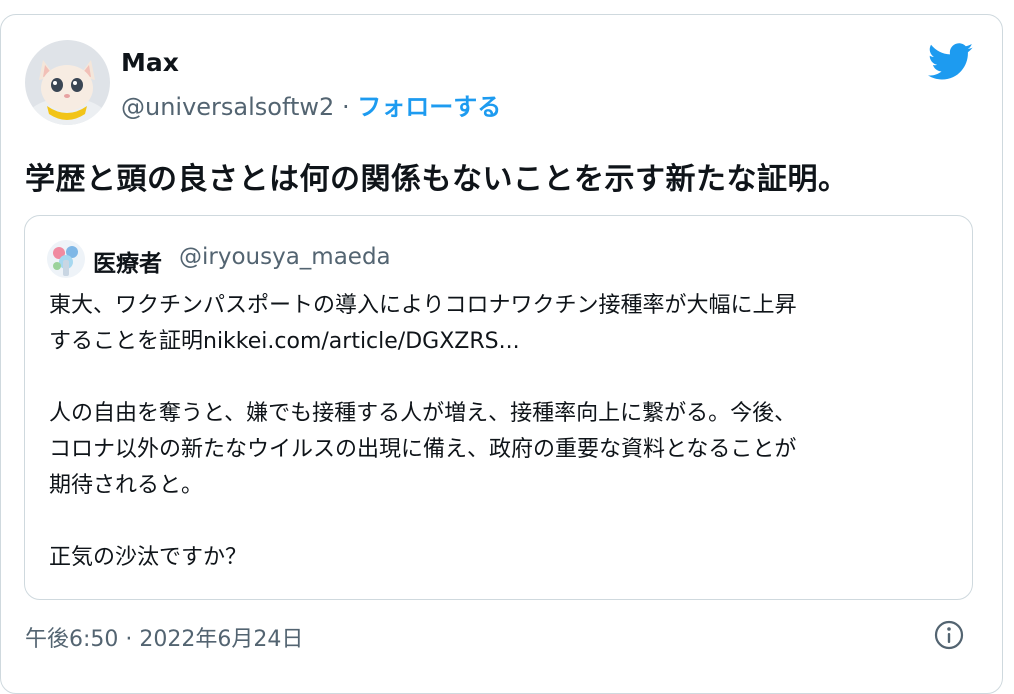 This screenshot has width=1014, height=694. I want to click on author-handle-row: @universalsoftw2 · フォローする, so click(311, 104).